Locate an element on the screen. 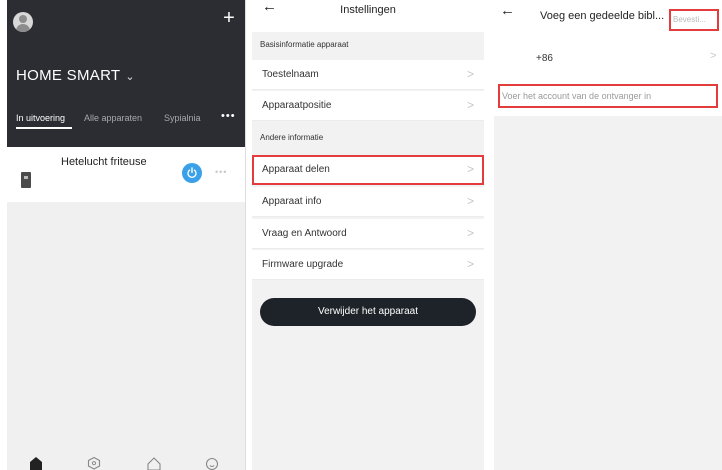  scene-icon is located at coordinates (154, 463).